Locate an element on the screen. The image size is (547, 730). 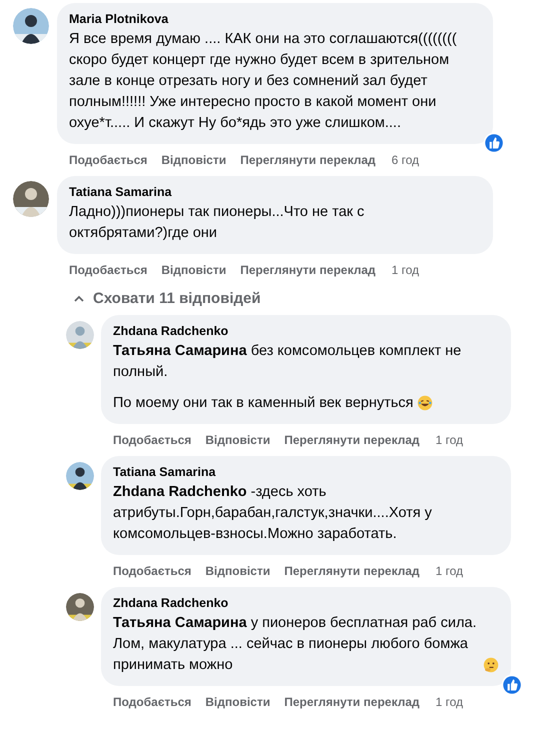
comment-text: Zhdana Radchenko -здесь хоть атрибуты.Горн,барабан,галстук,значки....Хотя у комсомольцев-взносы.Можно заработать. is located at coordinates (273, 513).